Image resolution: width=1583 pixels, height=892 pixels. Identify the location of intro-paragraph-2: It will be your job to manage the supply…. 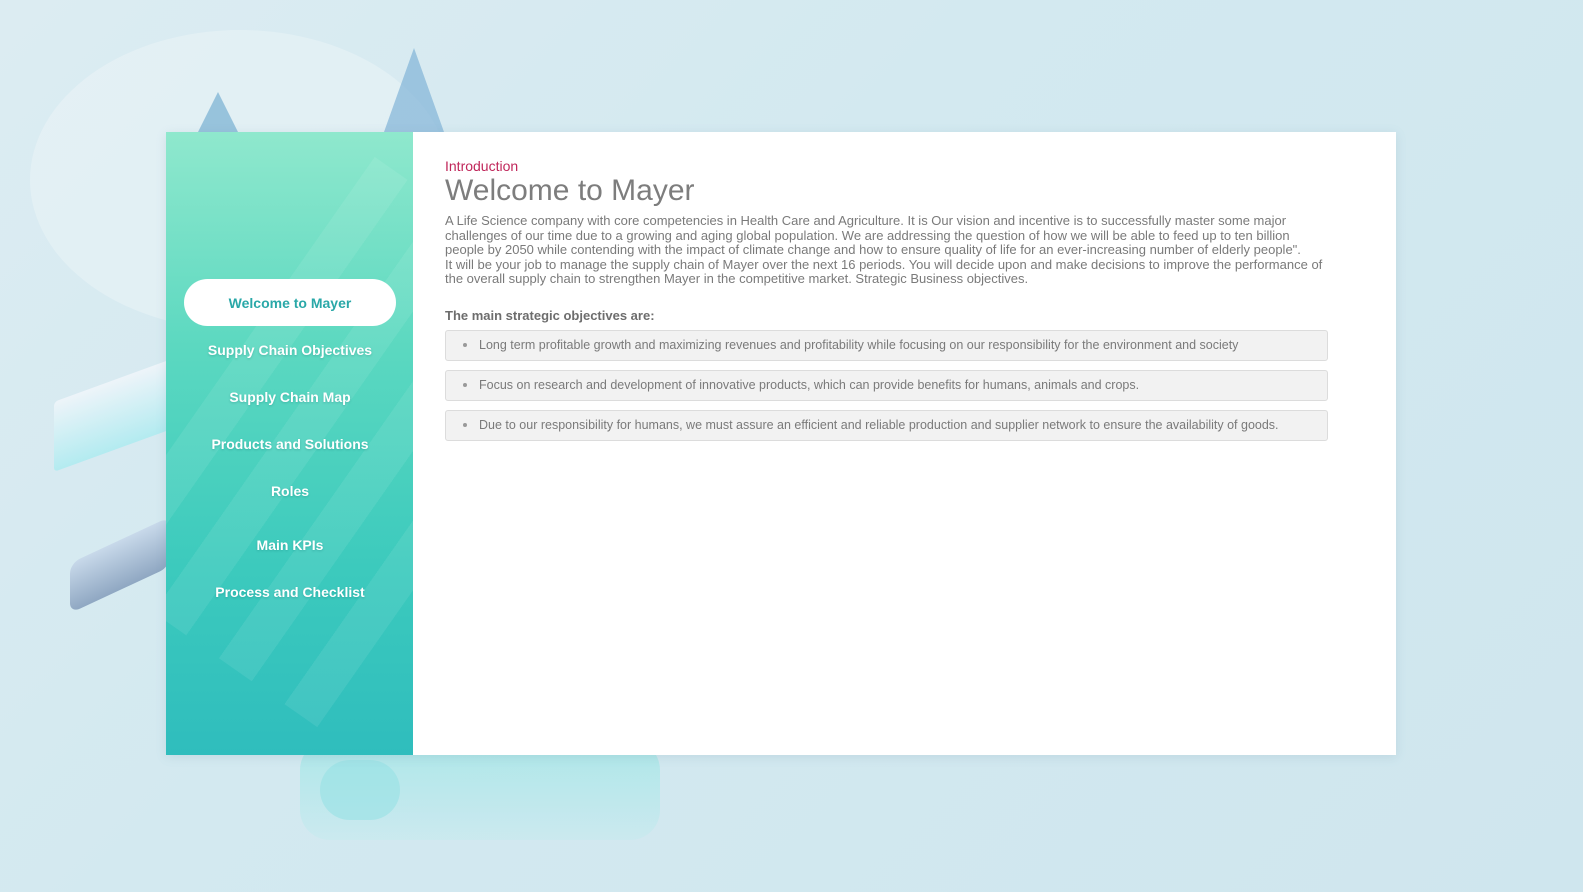
(884, 271).